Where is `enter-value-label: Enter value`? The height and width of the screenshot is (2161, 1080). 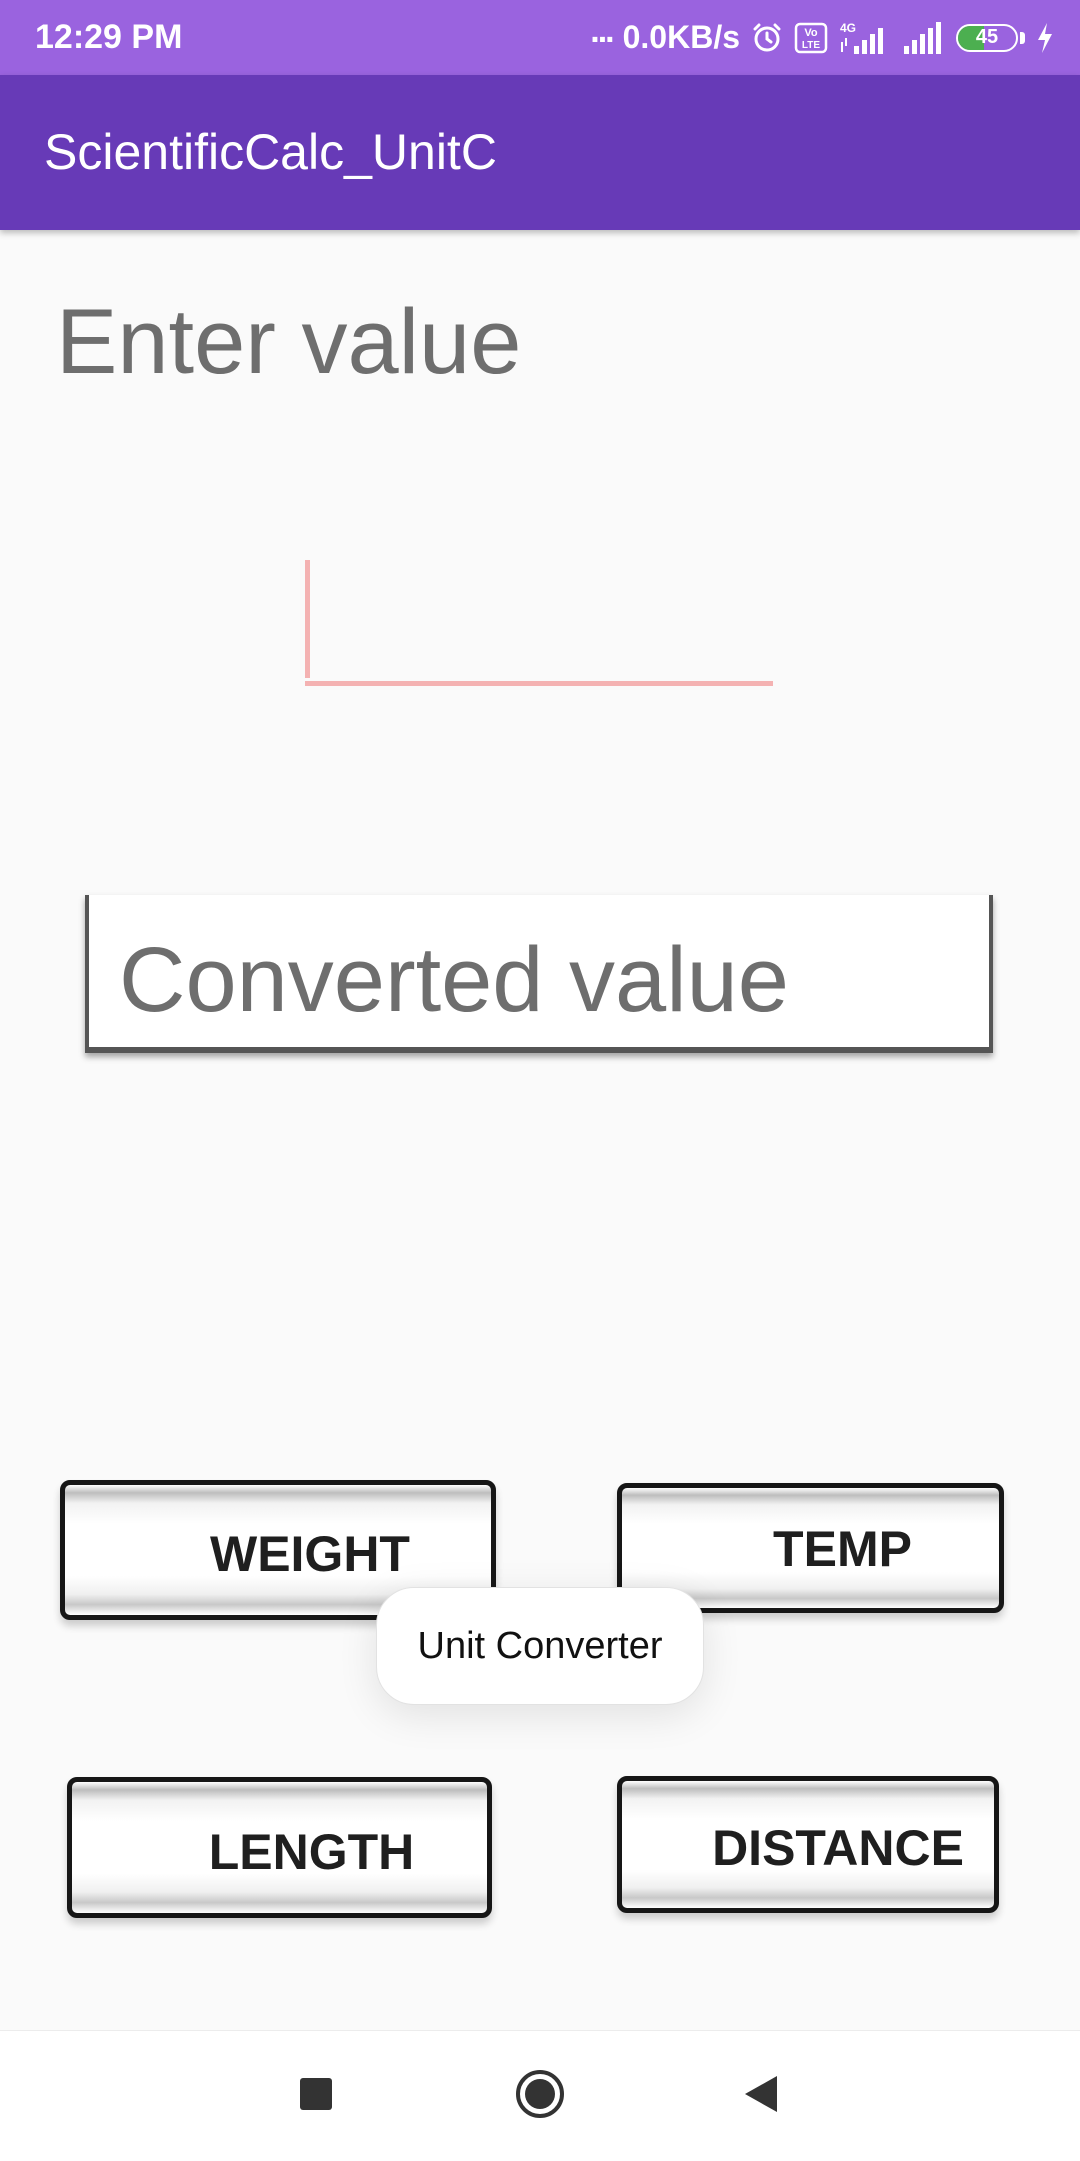
enter-value-label: Enter value is located at coordinates (289, 342).